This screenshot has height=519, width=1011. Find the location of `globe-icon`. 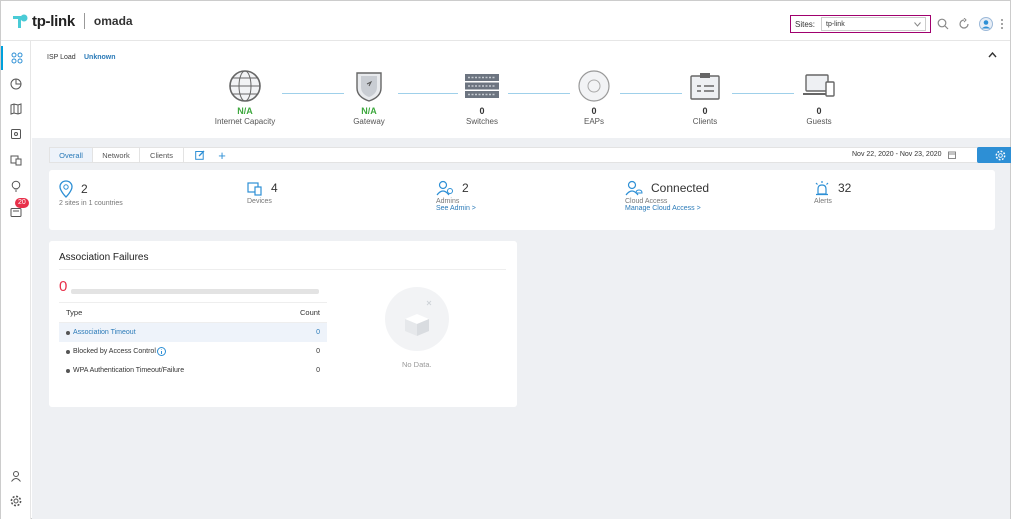

globe-icon is located at coordinates (245, 86).